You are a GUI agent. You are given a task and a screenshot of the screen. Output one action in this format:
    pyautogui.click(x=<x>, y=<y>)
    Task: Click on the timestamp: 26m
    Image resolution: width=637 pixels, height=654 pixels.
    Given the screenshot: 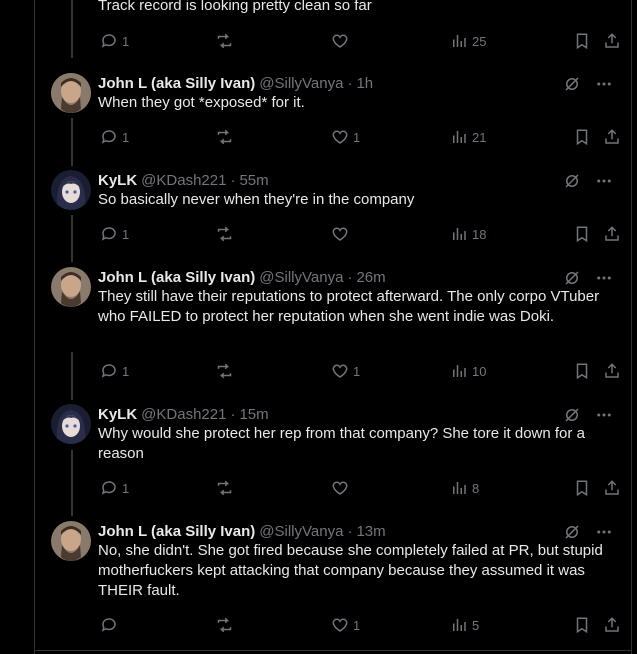 What is the action you would take?
    pyautogui.click(x=370, y=277)
    